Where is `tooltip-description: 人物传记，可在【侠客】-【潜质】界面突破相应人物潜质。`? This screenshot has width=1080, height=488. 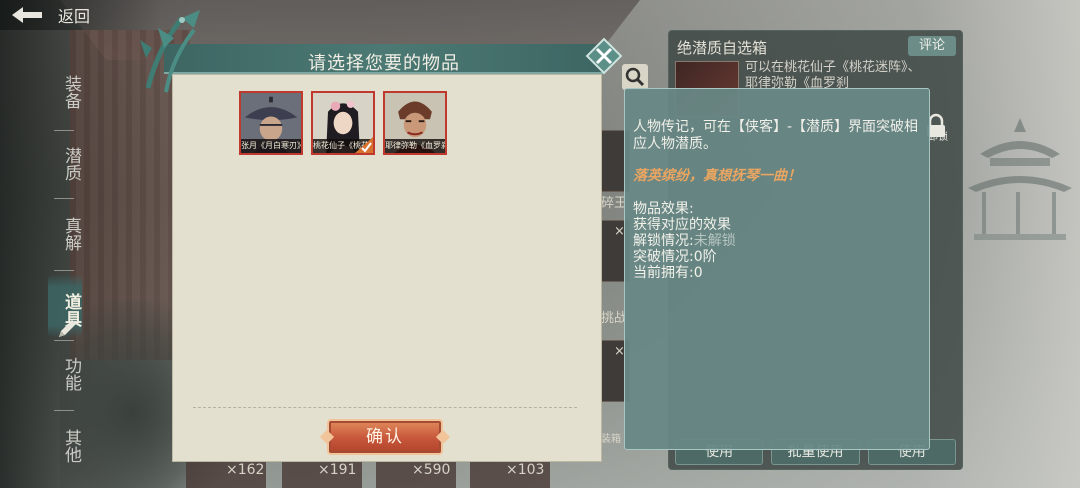 tooltip-description: 人物传记，可在【侠客】-【潜质】界面突破相应人物潜质。 is located at coordinates (776, 135).